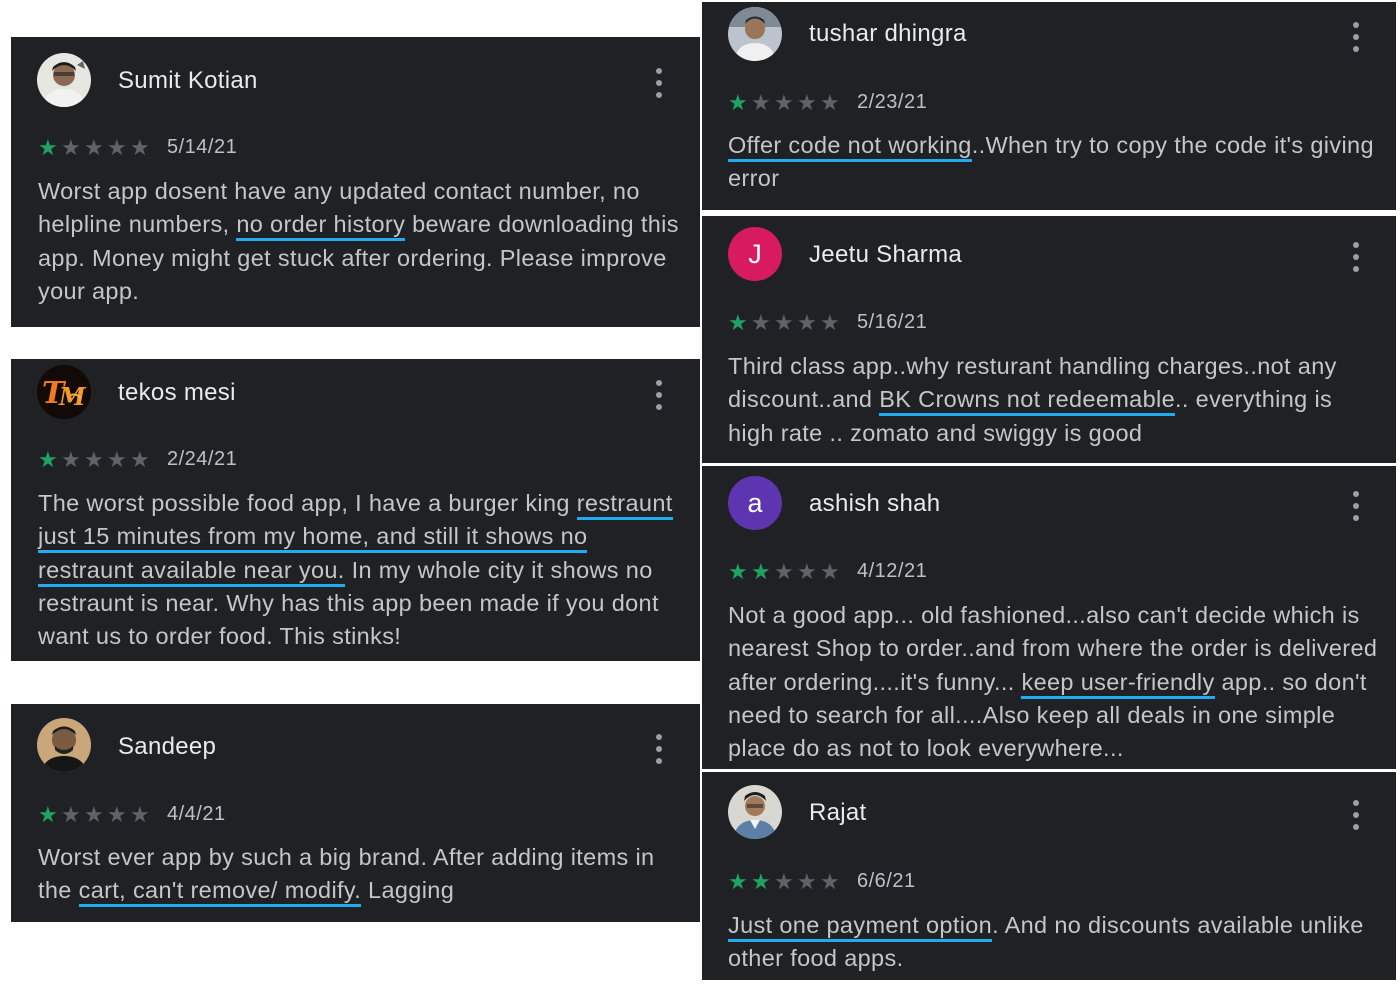  What do you see at coordinates (888, 33) in the screenshot?
I see `reviewer-name: tushar dhingra` at bounding box center [888, 33].